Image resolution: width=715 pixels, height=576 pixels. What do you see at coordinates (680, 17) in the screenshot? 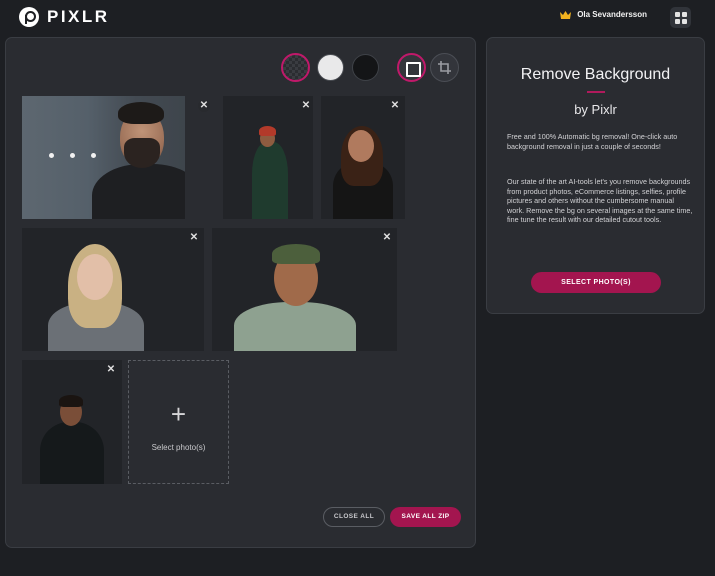
I see `apps-grid-button` at bounding box center [680, 17].